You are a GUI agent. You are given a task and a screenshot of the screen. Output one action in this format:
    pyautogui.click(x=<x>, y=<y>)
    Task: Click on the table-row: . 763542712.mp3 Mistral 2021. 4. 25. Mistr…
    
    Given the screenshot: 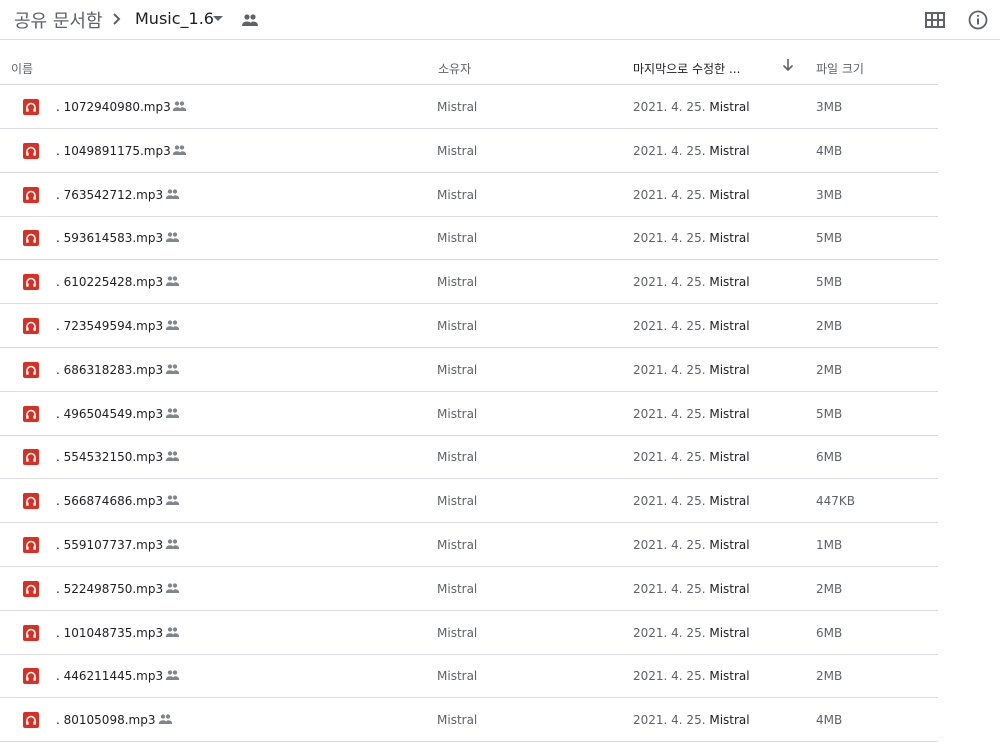 What is the action you would take?
    pyautogui.click(x=469, y=195)
    